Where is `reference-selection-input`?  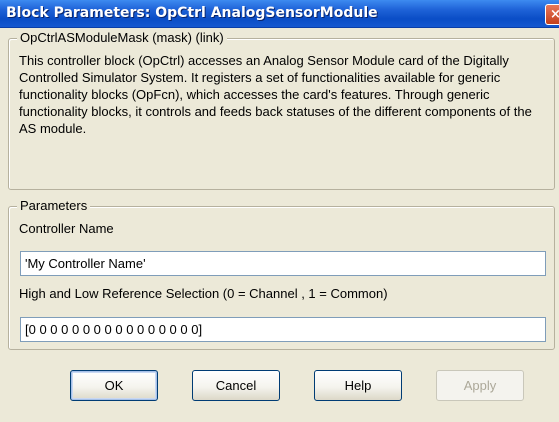 reference-selection-input is located at coordinates (283, 329).